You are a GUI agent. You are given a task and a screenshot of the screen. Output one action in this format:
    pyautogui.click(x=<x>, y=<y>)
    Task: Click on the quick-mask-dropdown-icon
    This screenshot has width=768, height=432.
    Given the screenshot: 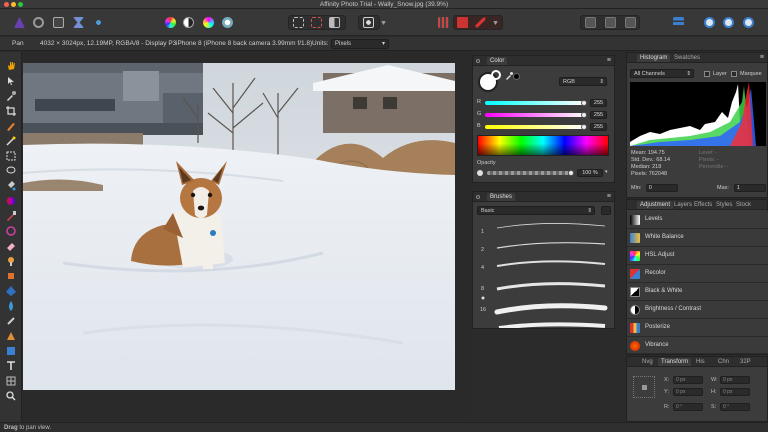 What is the action you would take?
    pyautogui.click(x=383, y=23)
    